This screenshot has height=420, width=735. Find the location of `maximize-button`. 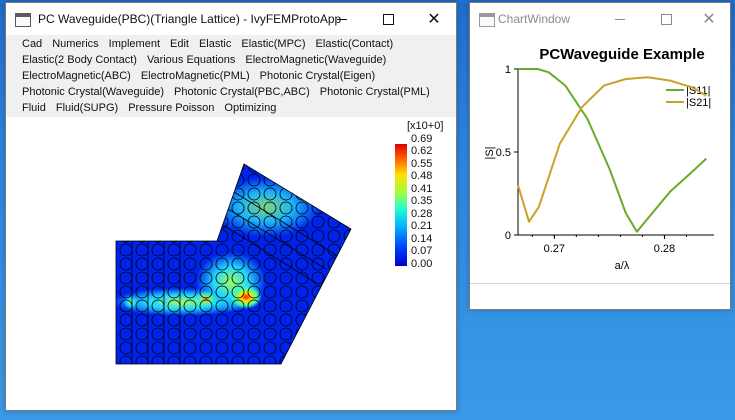

maximize-button is located at coordinates (388, 19).